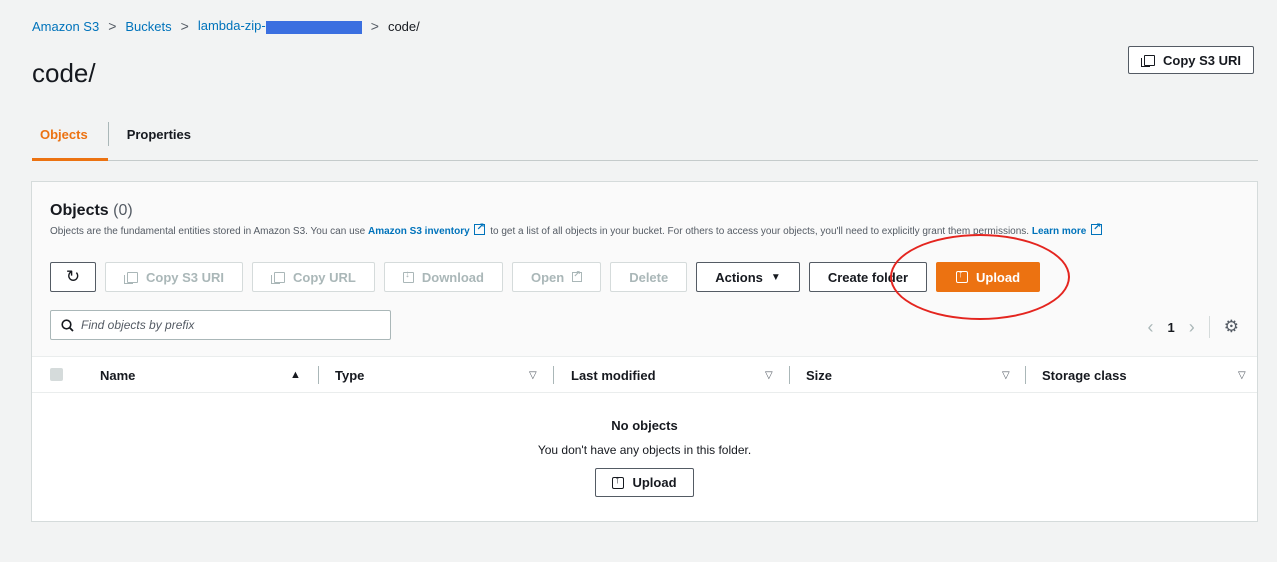  I want to click on empty-state-upload-button: Upload, so click(644, 482).